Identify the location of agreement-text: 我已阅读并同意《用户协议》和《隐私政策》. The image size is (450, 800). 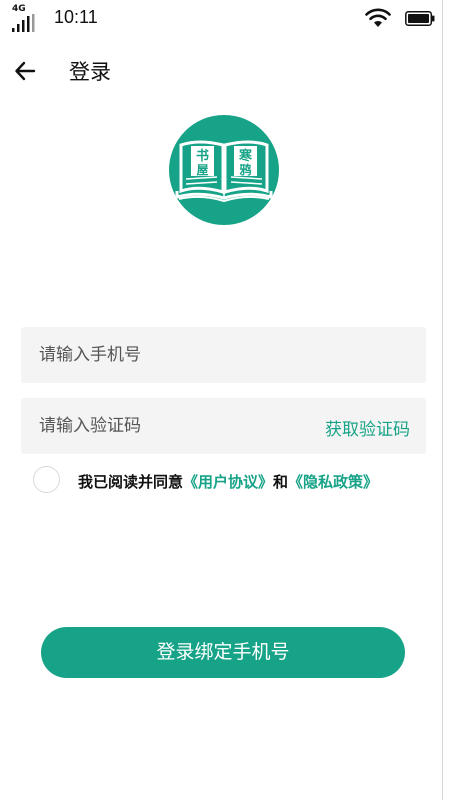
(228, 481).